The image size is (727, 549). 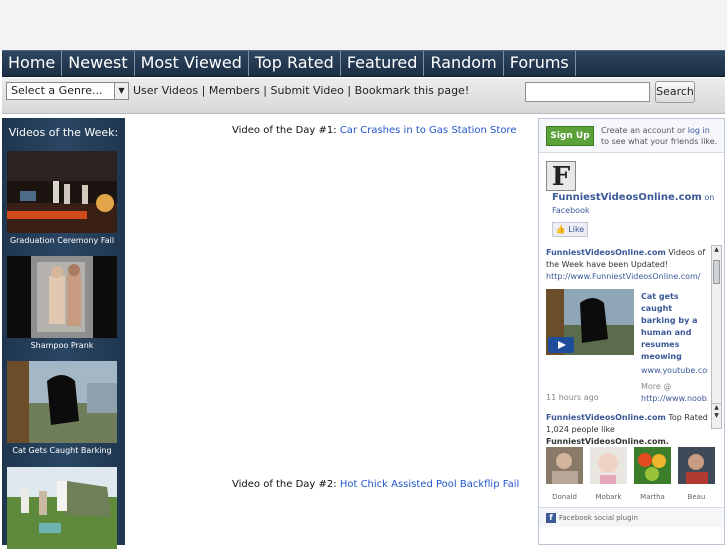 What do you see at coordinates (295, 63) in the screenshot?
I see `nav-top-rated: Top Rated` at bounding box center [295, 63].